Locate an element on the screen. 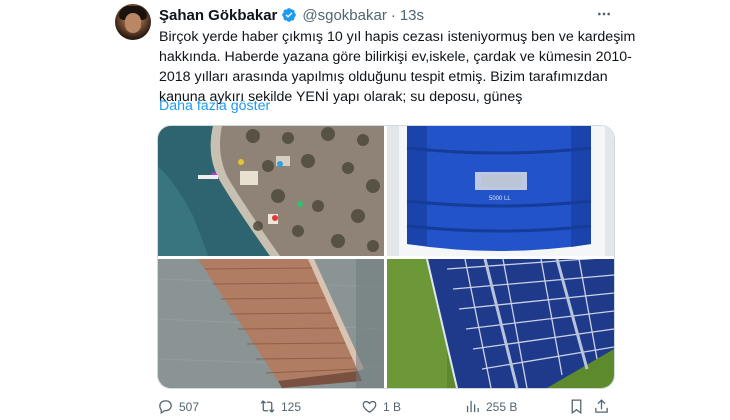  like-count: 1 B is located at coordinates (392, 406).